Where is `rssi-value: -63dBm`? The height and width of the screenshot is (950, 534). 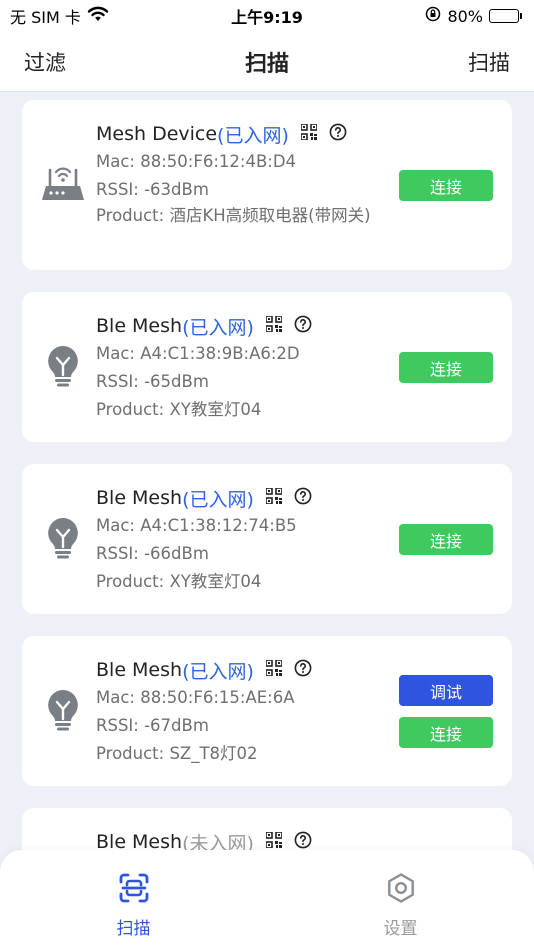 rssi-value: -63dBm is located at coordinates (176, 189).